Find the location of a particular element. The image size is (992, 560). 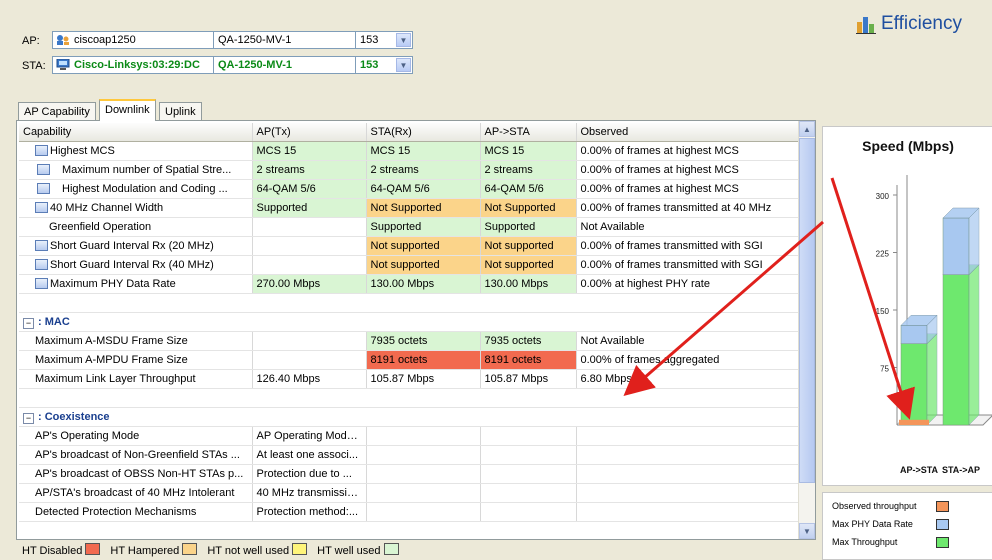

spacer-row is located at coordinates (409, 398).